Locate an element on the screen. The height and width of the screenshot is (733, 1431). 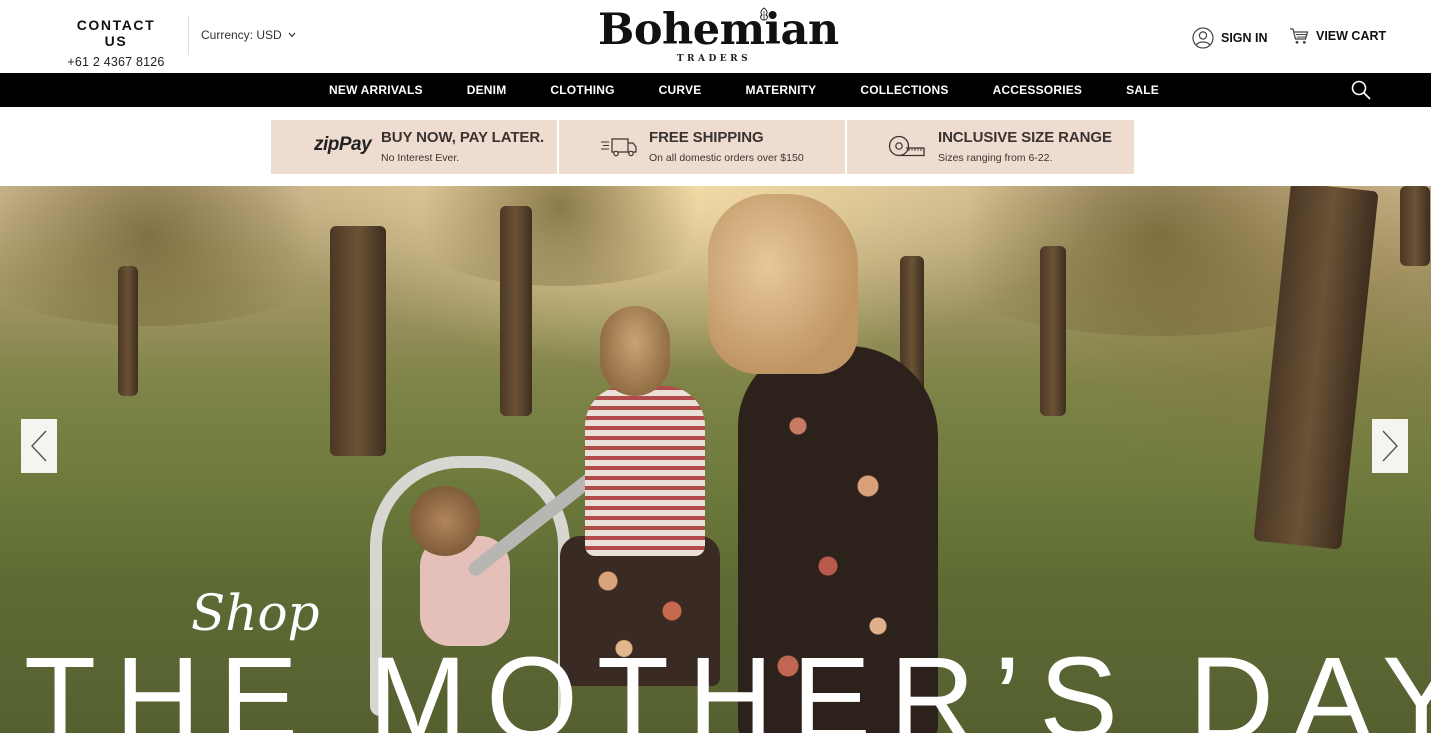
nav-item-sale: SALE is located at coordinates (1142, 90).